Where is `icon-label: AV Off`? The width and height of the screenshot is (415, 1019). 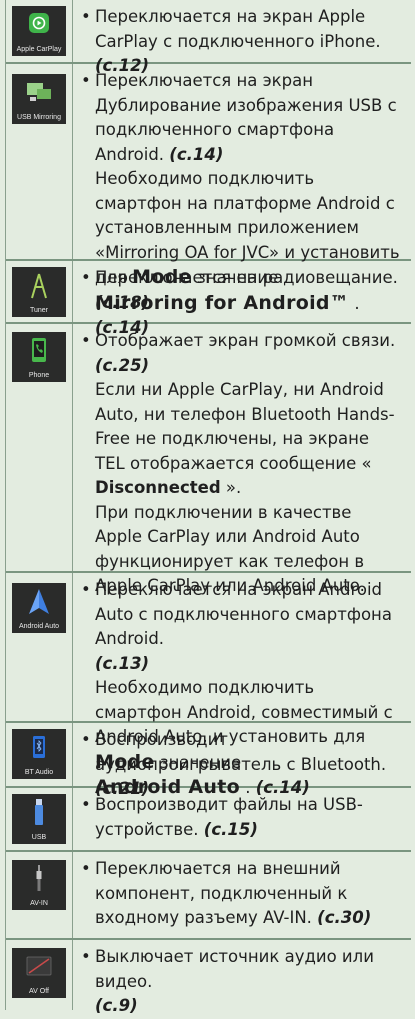 icon-label: AV Off is located at coordinates (39, 991).